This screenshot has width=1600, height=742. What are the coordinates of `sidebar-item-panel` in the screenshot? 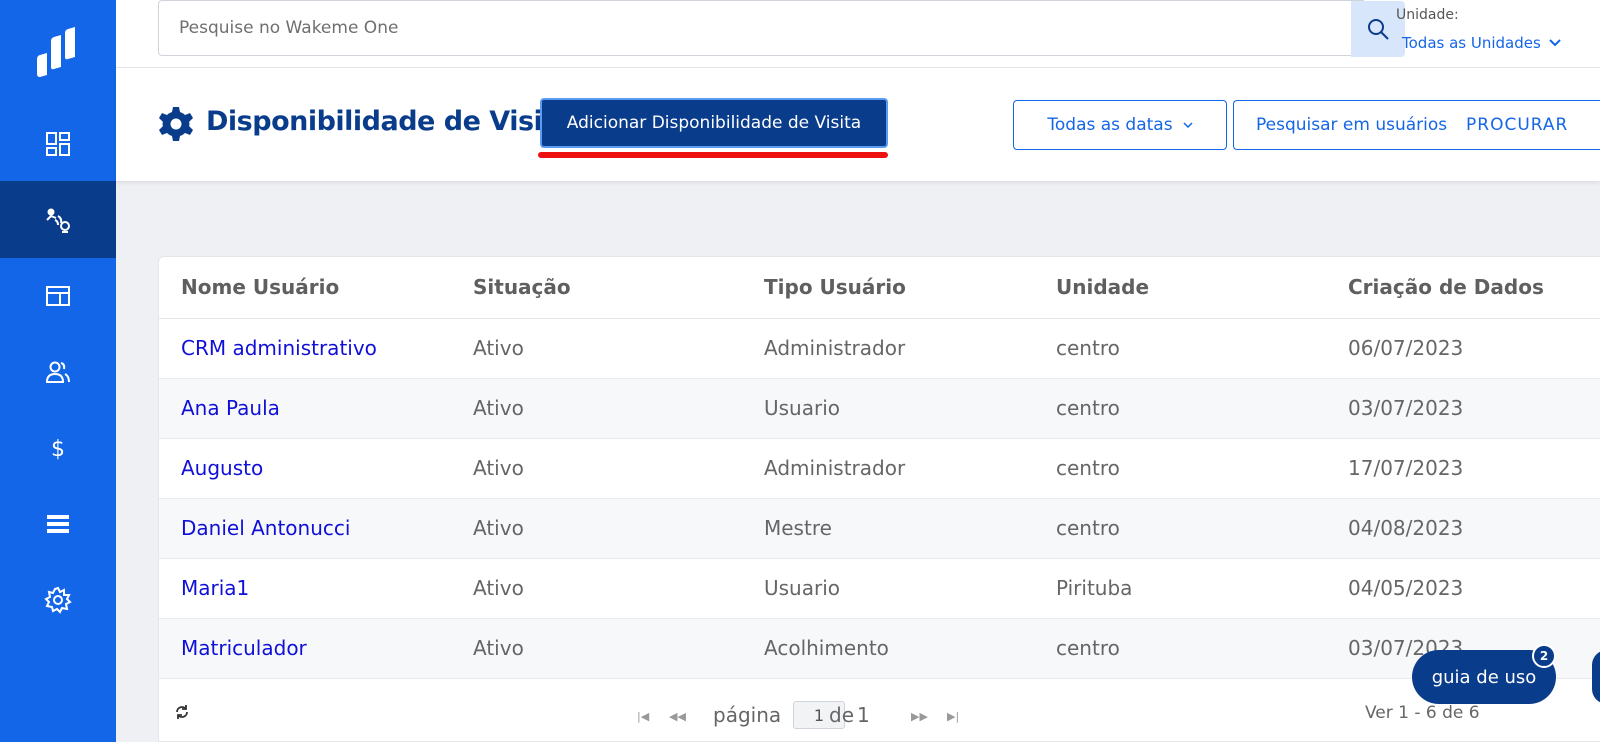 It's located at (58, 295).